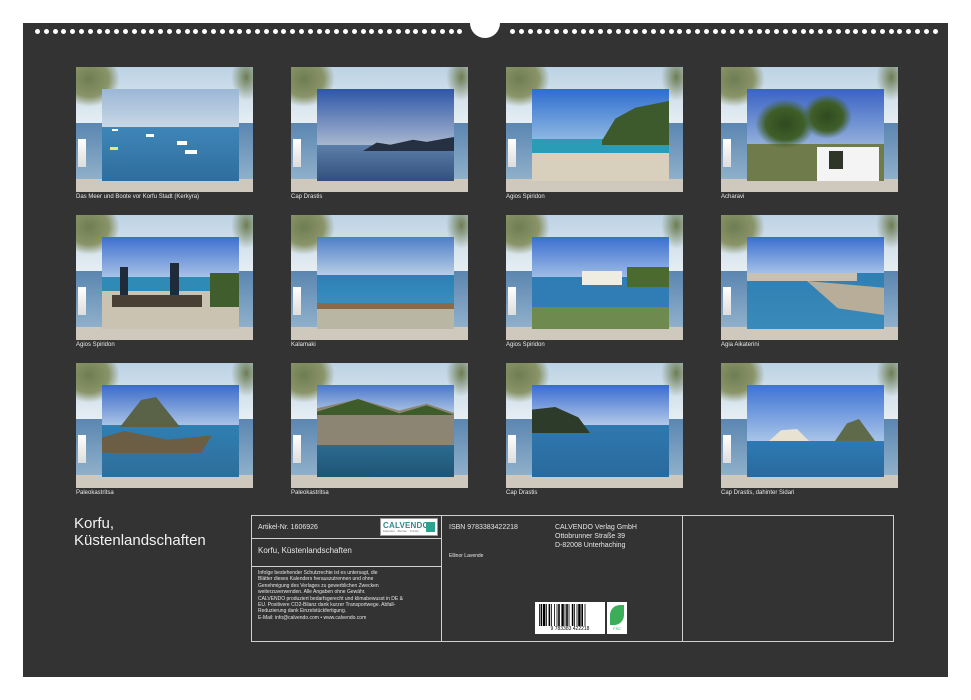  What do you see at coordinates (522, 493) in the screenshot?
I see `photo-caption: Cap Drastis` at bounding box center [522, 493].